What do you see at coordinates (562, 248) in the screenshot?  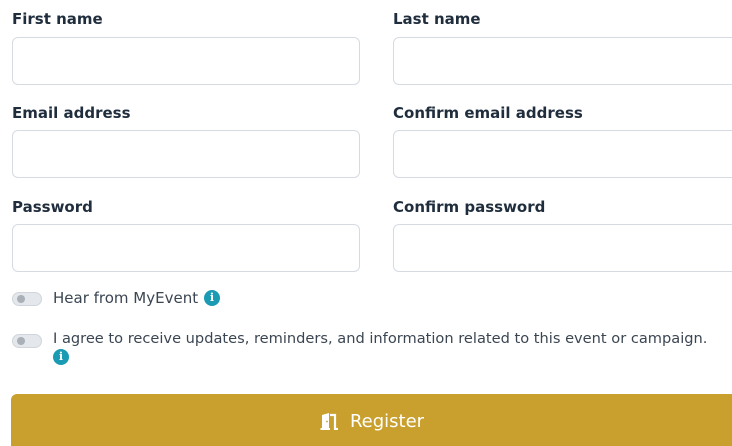 I see `confirm-password-input` at bounding box center [562, 248].